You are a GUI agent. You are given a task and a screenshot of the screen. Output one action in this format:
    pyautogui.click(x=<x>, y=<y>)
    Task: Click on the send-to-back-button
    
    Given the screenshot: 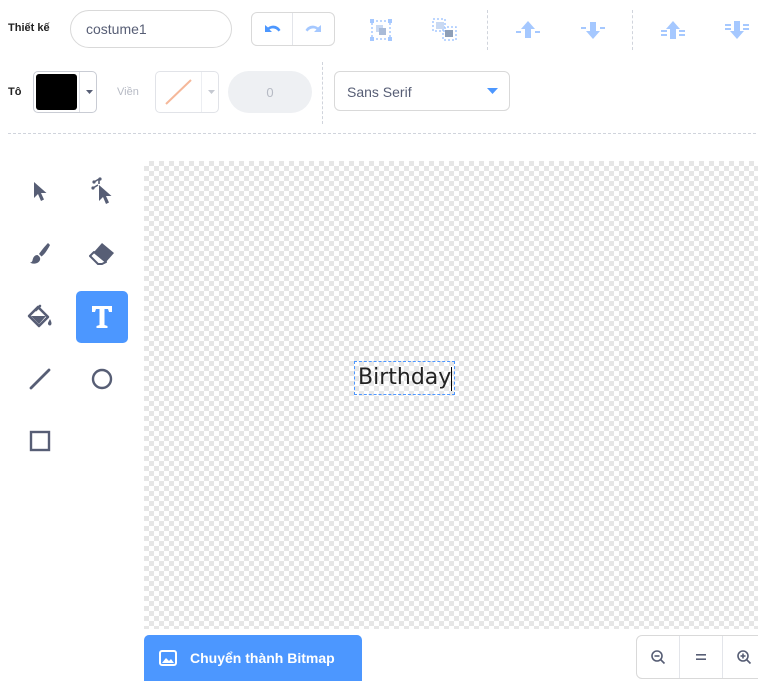 What is the action you would take?
    pyautogui.click(x=737, y=30)
    